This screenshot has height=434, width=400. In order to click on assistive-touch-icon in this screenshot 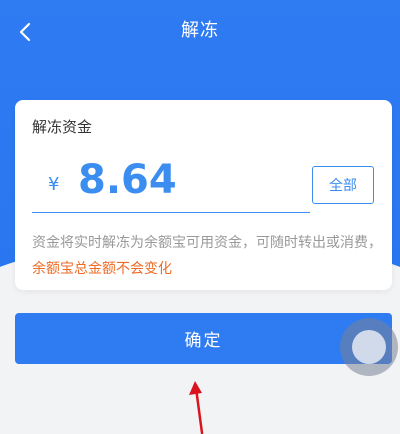, I will do `click(369, 347)`.